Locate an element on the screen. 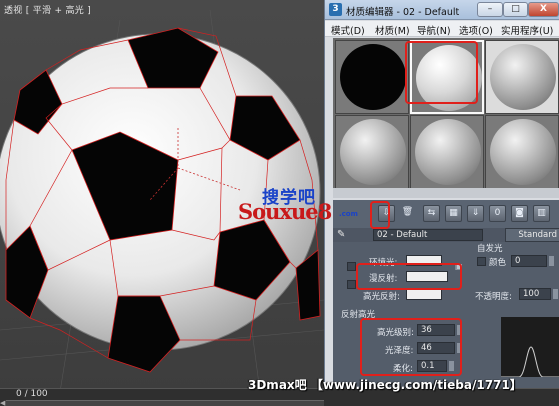 The width and height of the screenshot is (559, 406). color-label: 颜色 is located at coordinates (498, 263).